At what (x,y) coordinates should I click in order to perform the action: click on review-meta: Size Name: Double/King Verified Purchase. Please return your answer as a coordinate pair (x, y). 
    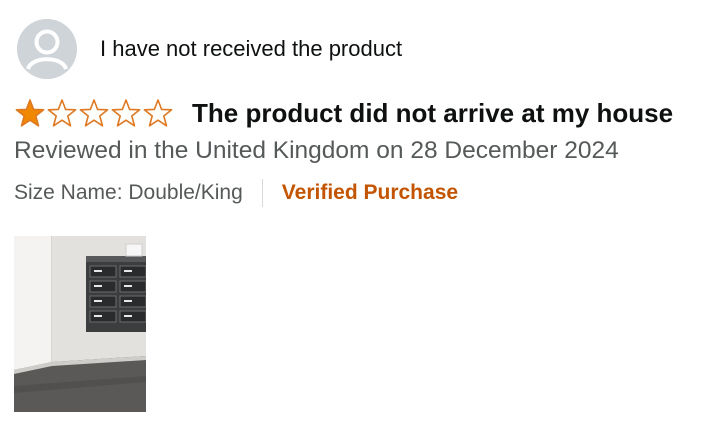
    Looking at the image, I should click on (236, 193).